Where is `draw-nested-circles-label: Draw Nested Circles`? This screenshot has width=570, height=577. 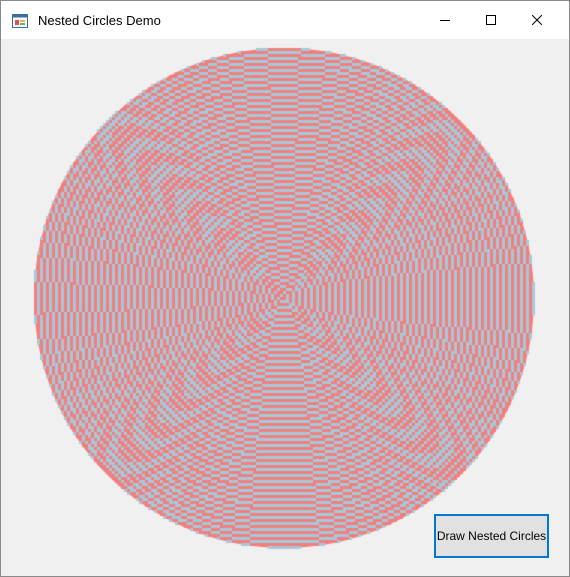 draw-nested-circles-label: Draw Nested Circles is located at coordinates (491, 536).